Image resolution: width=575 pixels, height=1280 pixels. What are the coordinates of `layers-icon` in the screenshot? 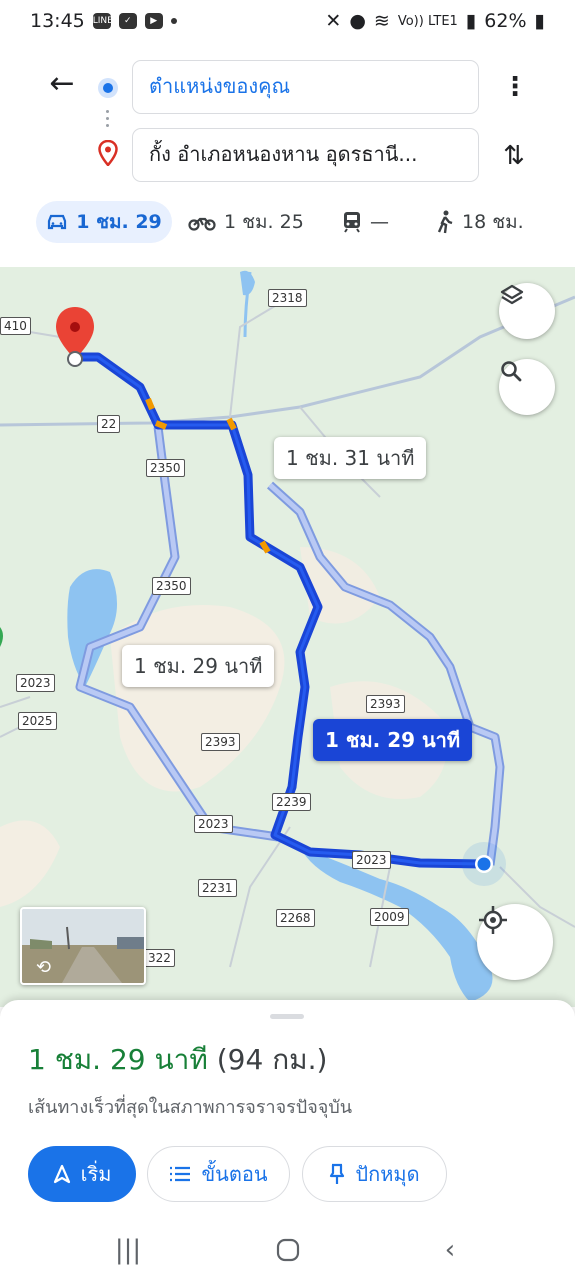 It's located at (512, 294).